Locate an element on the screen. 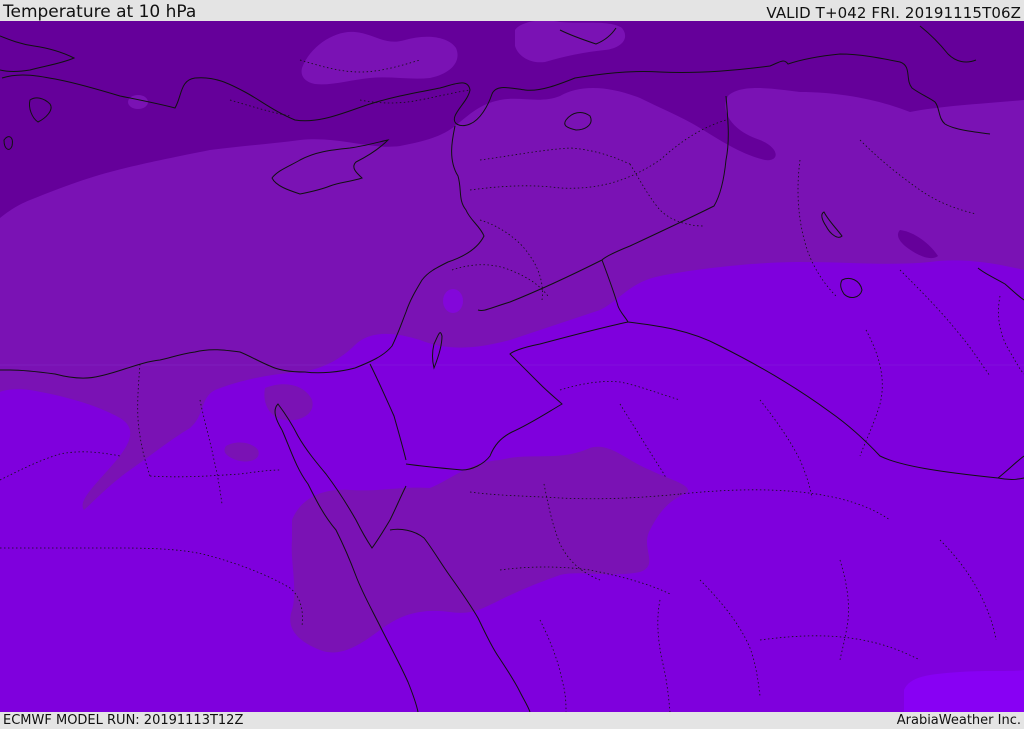 This screenshot has height=729, width=1024. warm-spot-small is located at coordinates (138, 102).